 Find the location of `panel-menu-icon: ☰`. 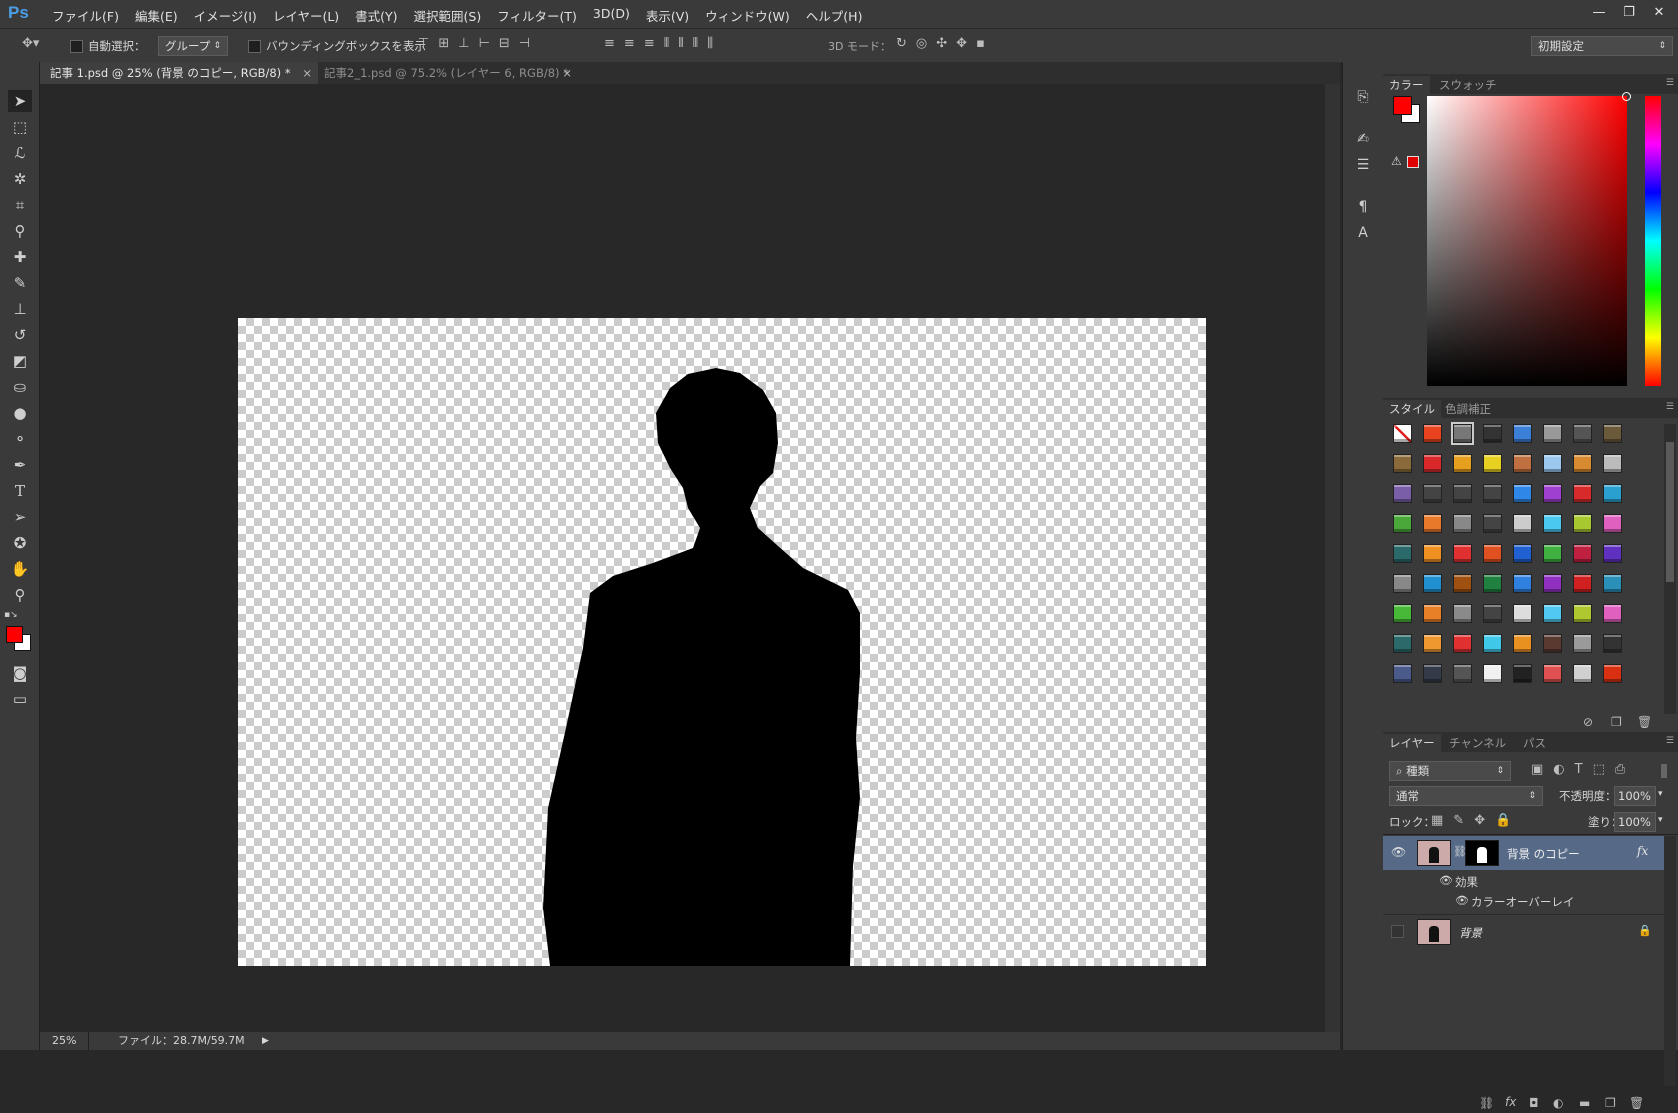

panel-menu-icon: ☰ is located at coordinates (1670, 741).